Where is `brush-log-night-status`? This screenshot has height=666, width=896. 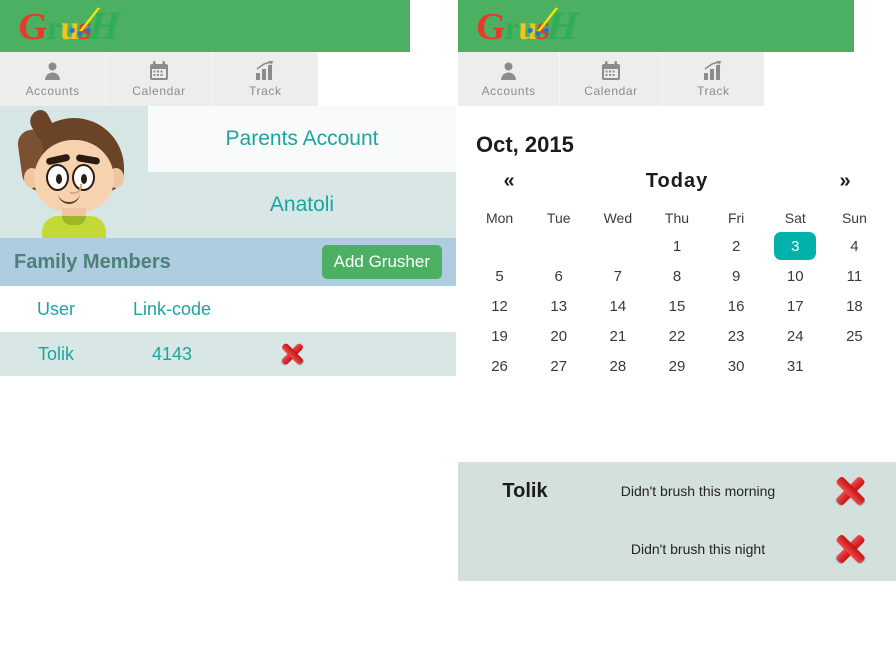
brush-log-night-status is located at coordinates (850, 549).